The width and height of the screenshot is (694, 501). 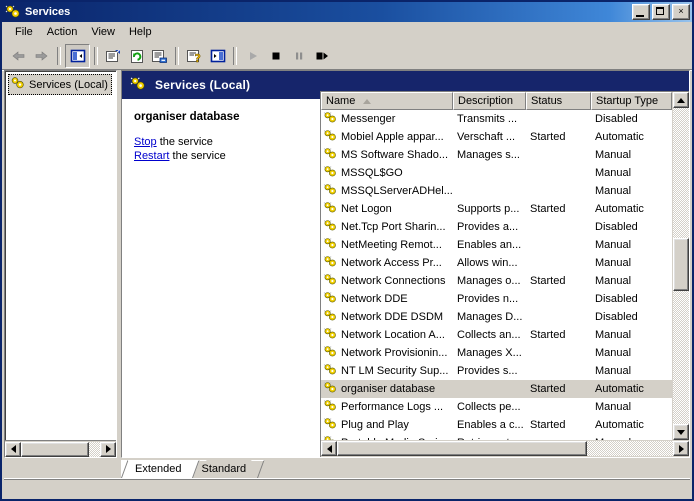 I want to click on column-header-label: Name, so click(x=341, y=101).